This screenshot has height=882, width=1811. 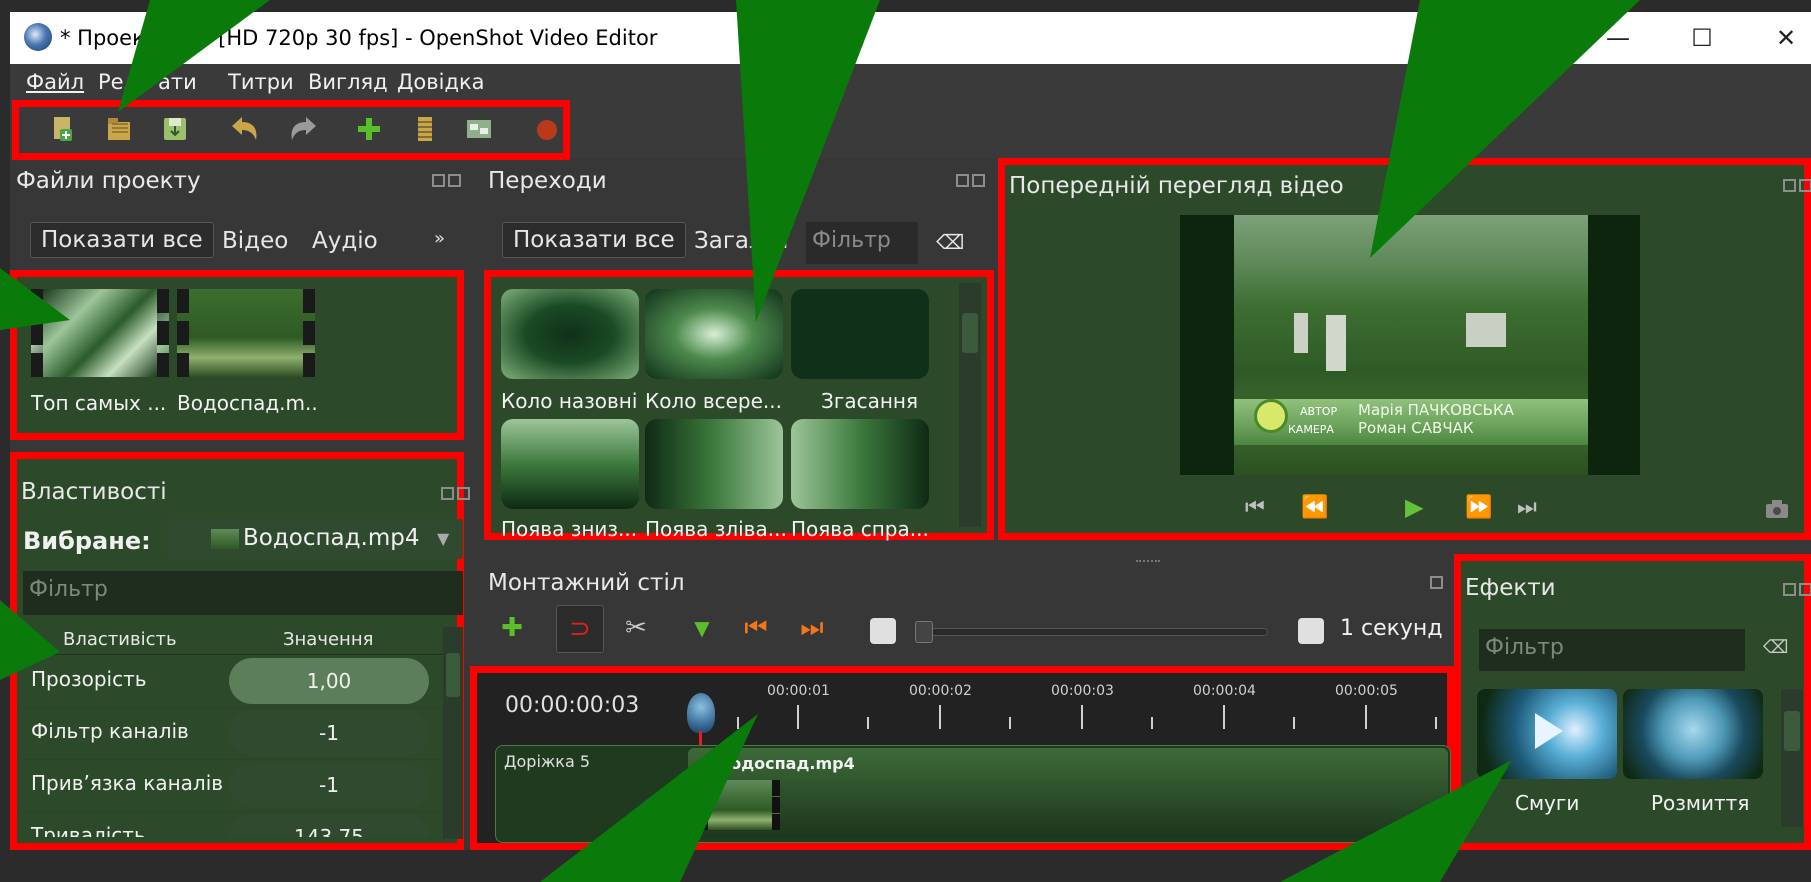 What do you see at coordinates (55, 82) in the screenshot?
I see `menu-file: Файл` at bounding box center [55, 82].